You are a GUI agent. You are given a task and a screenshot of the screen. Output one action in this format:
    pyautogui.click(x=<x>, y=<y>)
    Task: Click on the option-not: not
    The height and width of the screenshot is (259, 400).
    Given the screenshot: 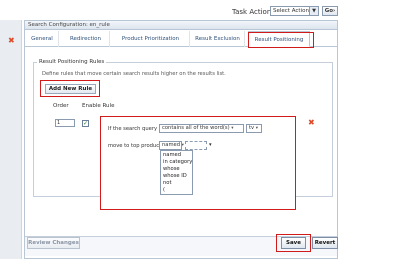 What is the action you would take?
    pyautogui.click(x=167, y=183)
    